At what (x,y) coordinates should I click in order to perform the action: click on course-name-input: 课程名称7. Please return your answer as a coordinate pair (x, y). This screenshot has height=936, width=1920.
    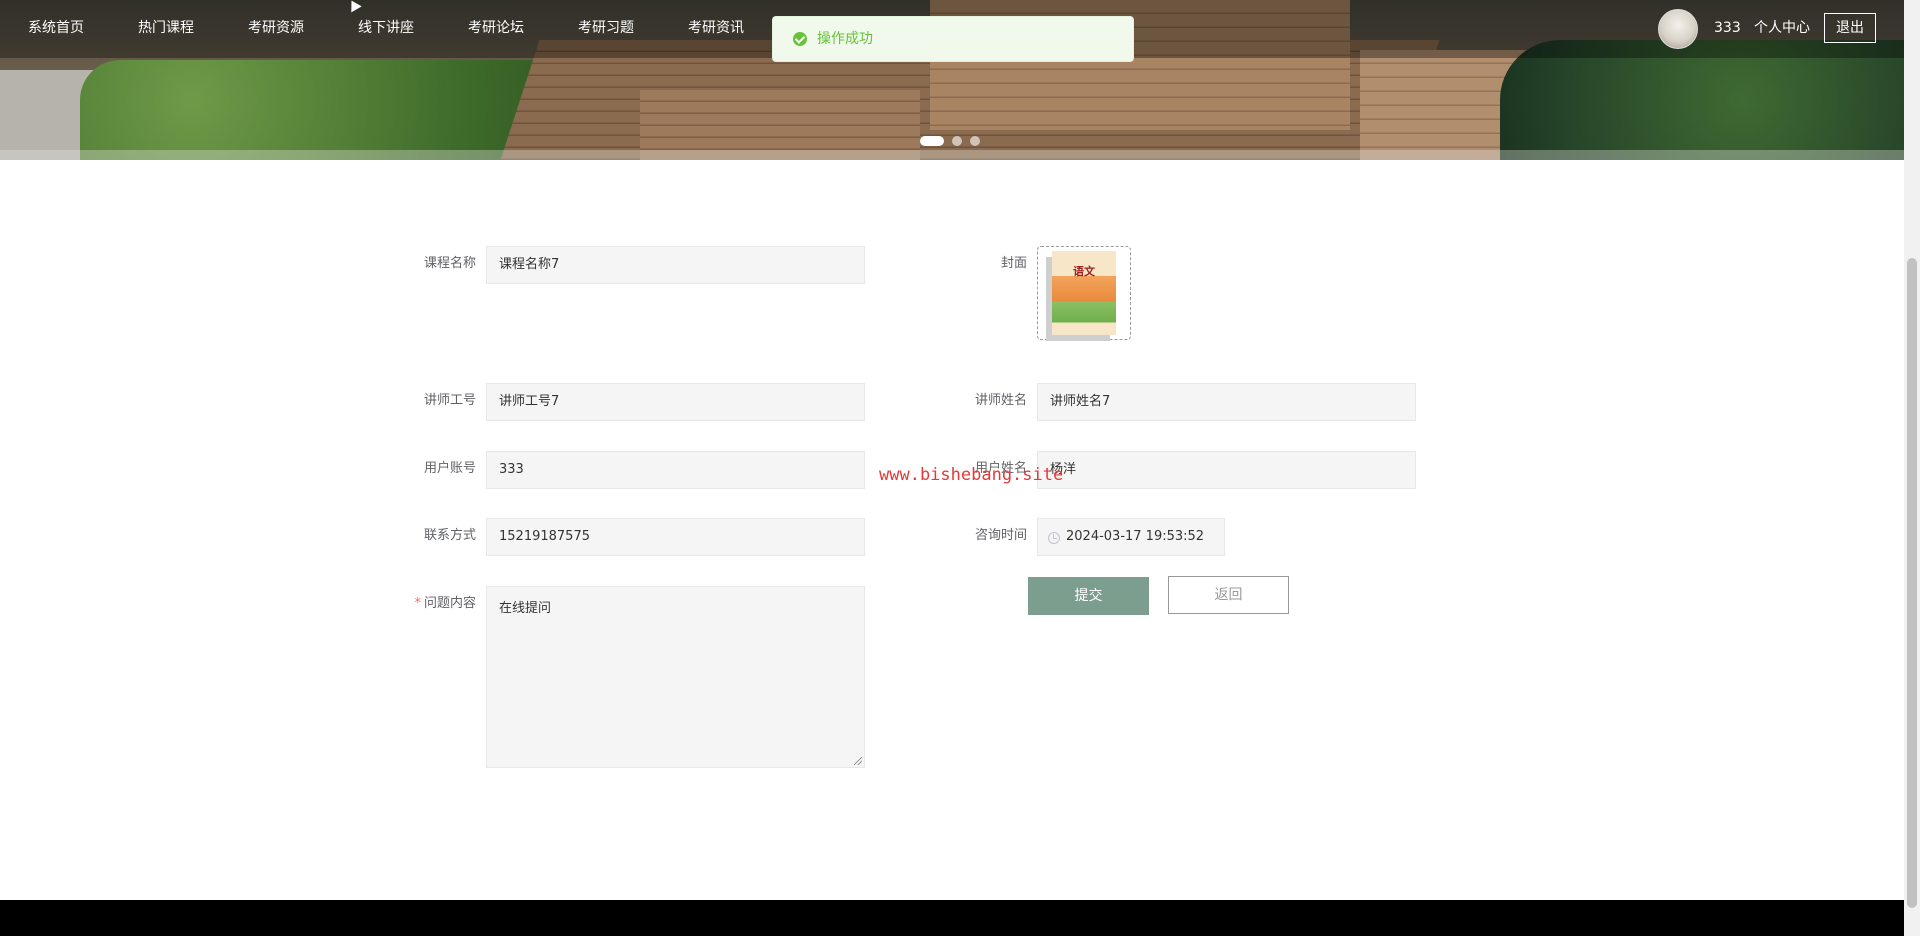
    Looking at the image, I should click on (675, 265).